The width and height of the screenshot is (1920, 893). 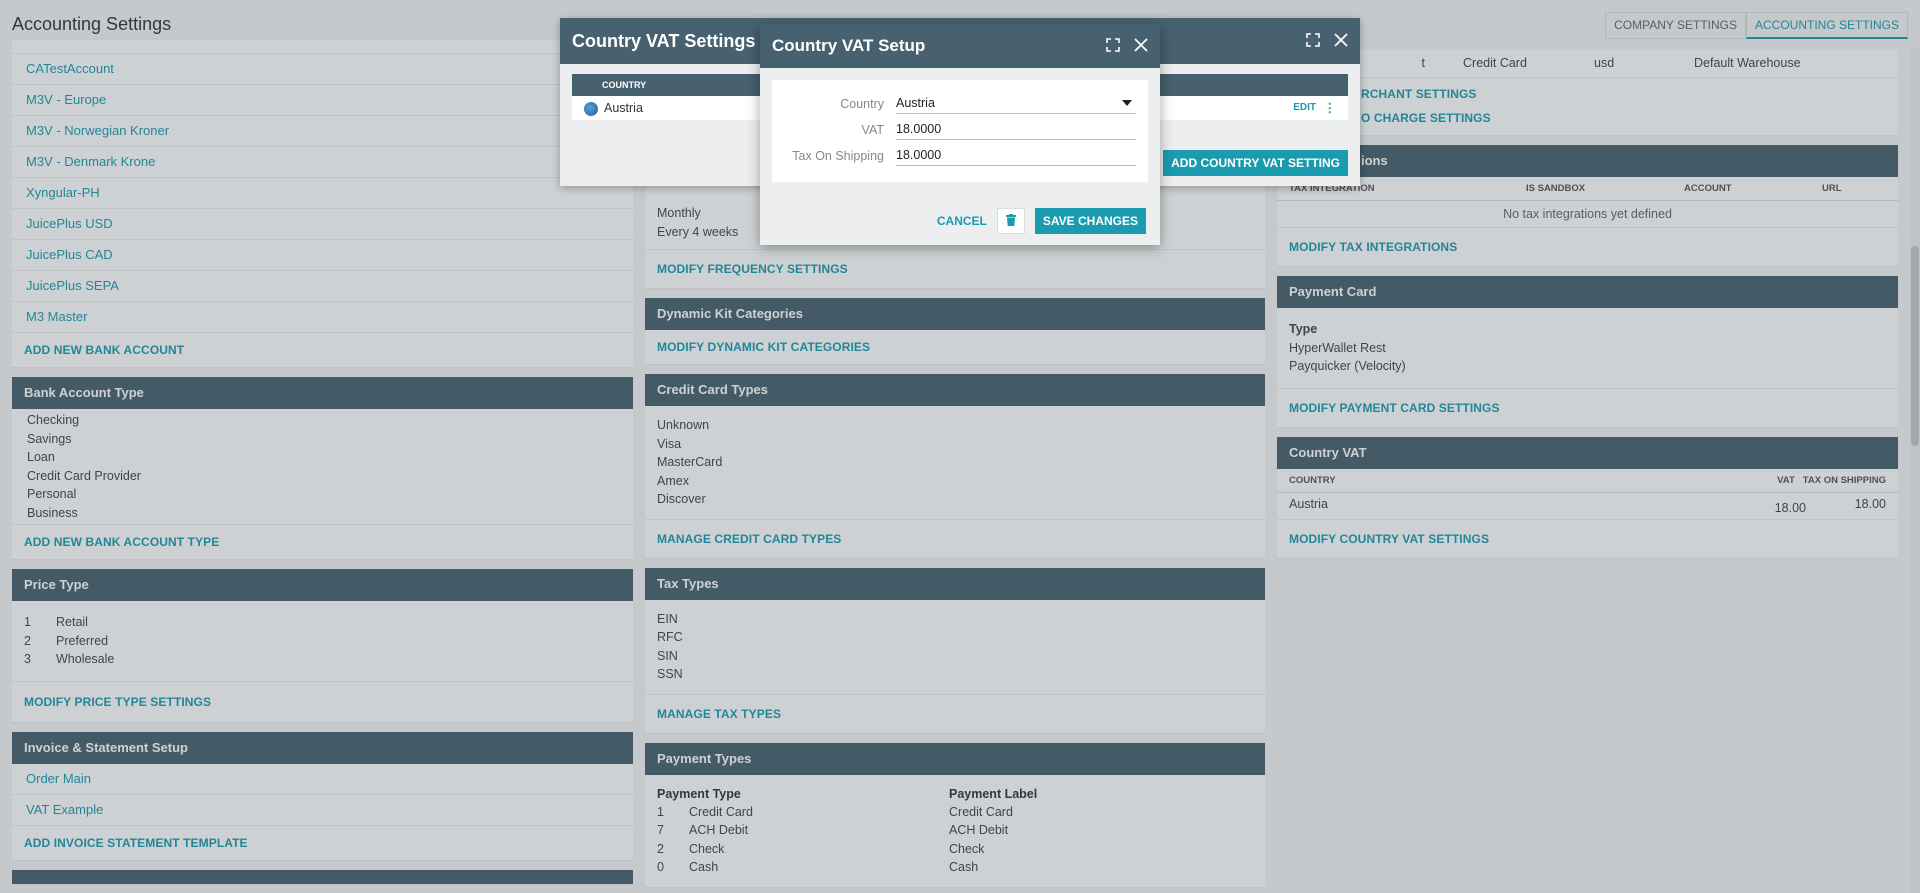 I want to click on dialog-header: Country VAT Setup, so click(x=960, y=46).